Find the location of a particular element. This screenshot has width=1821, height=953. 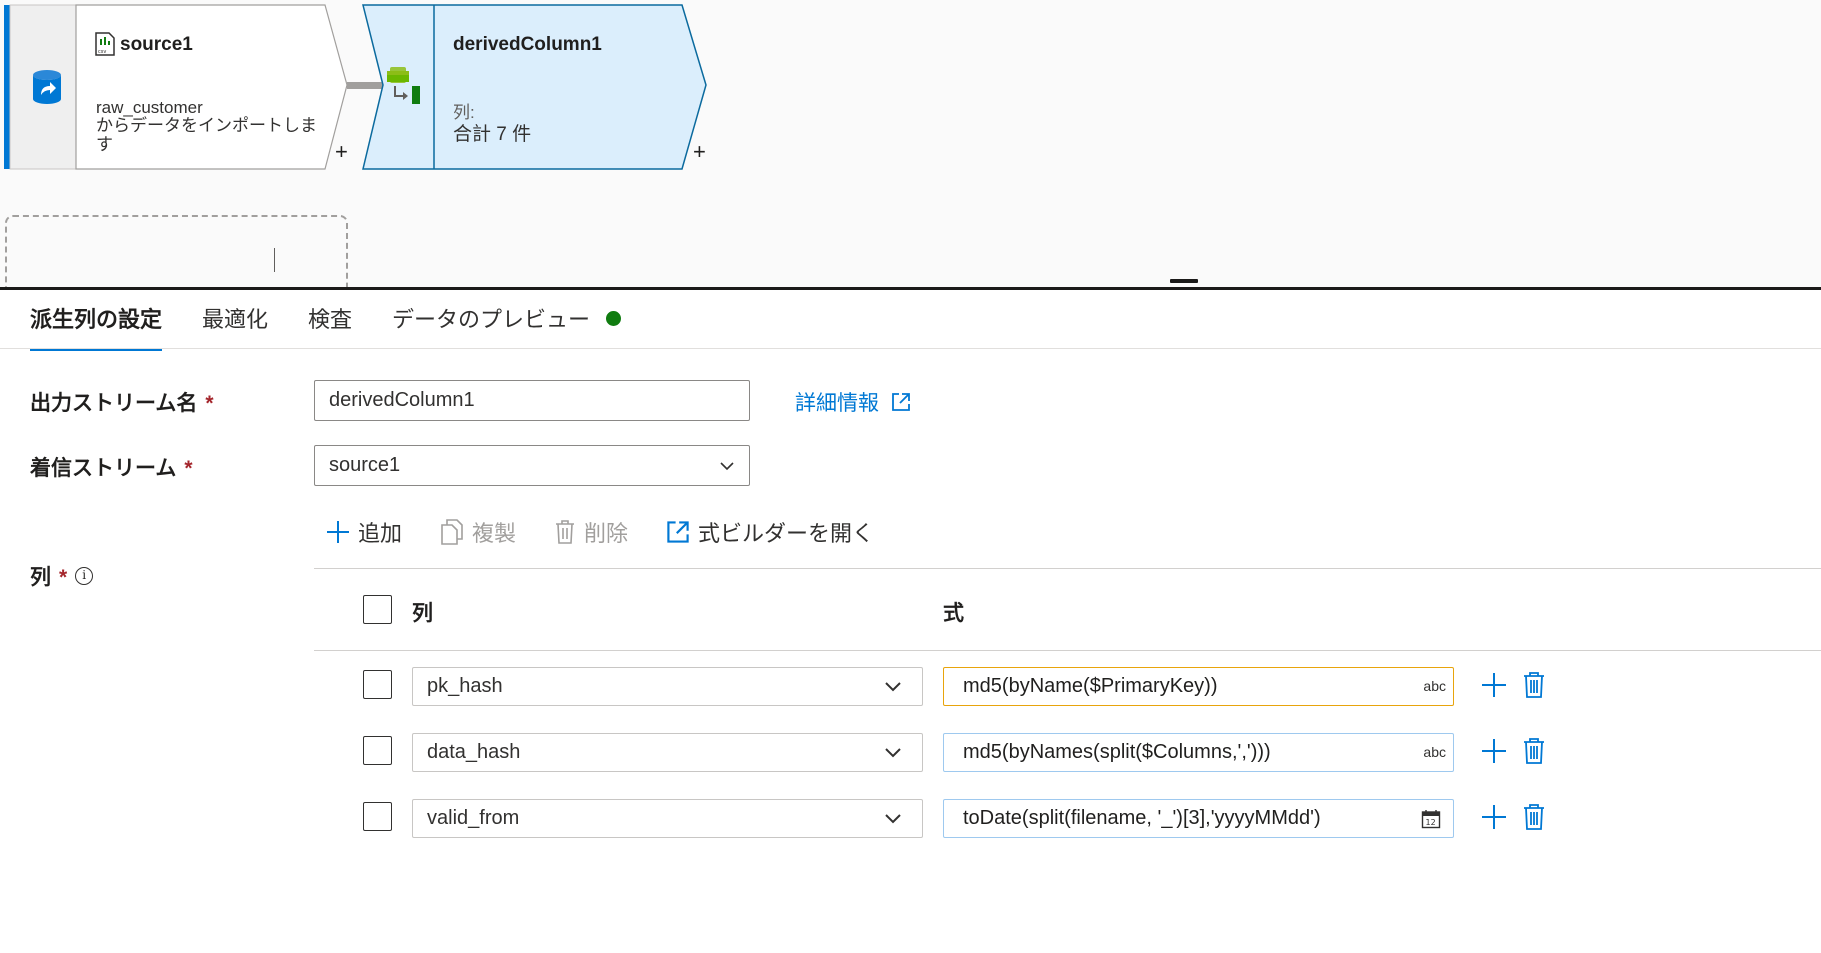

derived-node-title: derivedColumn1 is located at coordinates (527, 44).